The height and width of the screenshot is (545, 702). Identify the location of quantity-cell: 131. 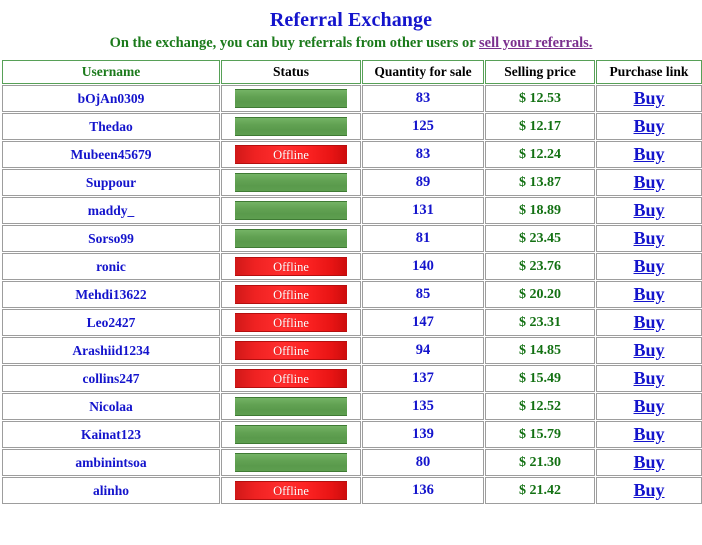
(423, 210).